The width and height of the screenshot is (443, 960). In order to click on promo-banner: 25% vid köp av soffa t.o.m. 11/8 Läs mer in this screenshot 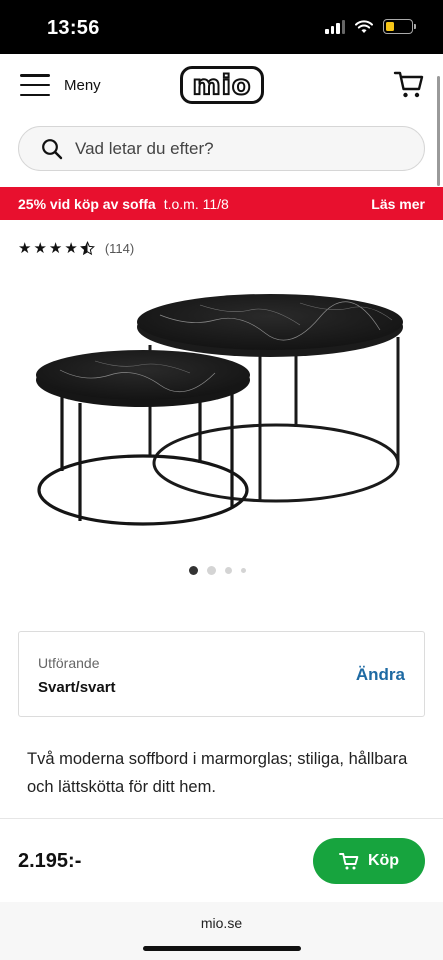, I will do `click(221, 203)`.